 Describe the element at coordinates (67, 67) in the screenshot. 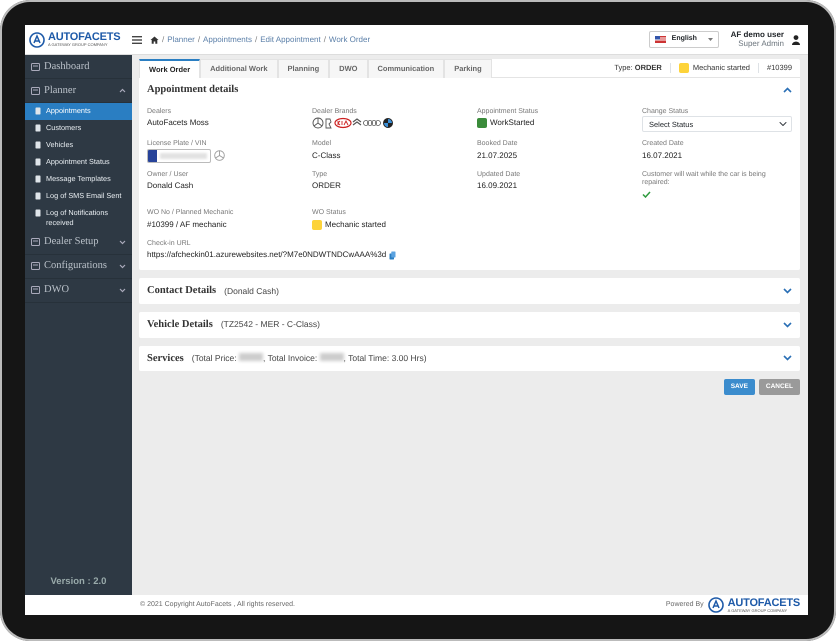

I see `sidebar-label: Dashboard` at that location.